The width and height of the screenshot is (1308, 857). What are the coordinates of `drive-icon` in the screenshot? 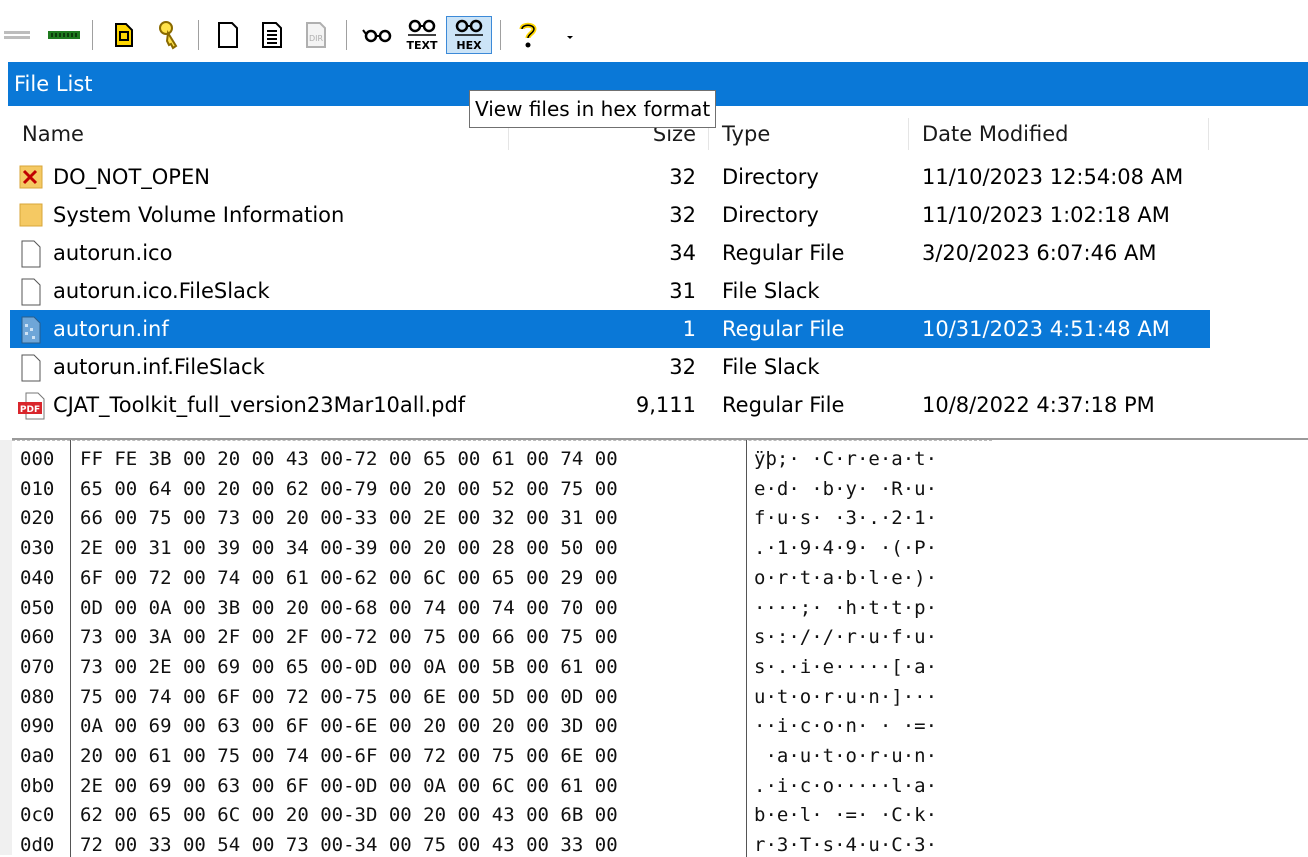 It's located at (64, 35).